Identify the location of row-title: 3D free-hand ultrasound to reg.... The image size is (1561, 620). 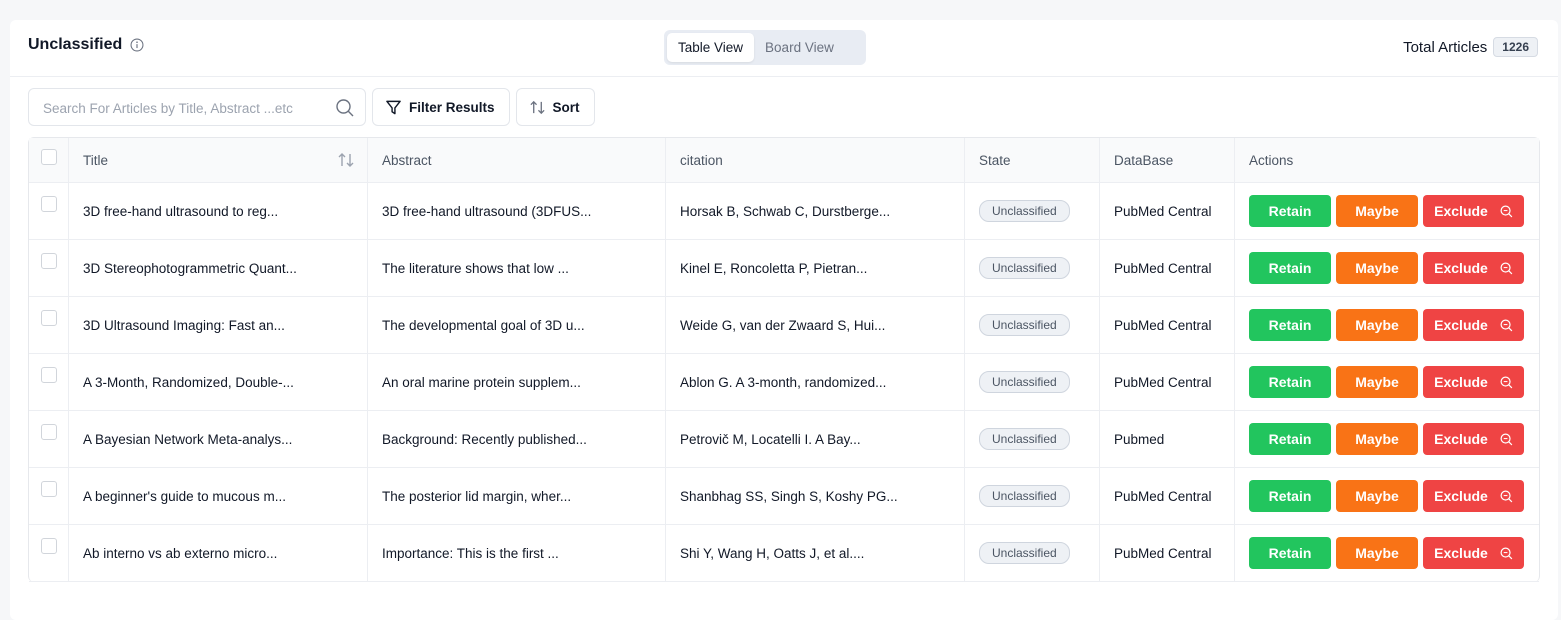
(218, 211).